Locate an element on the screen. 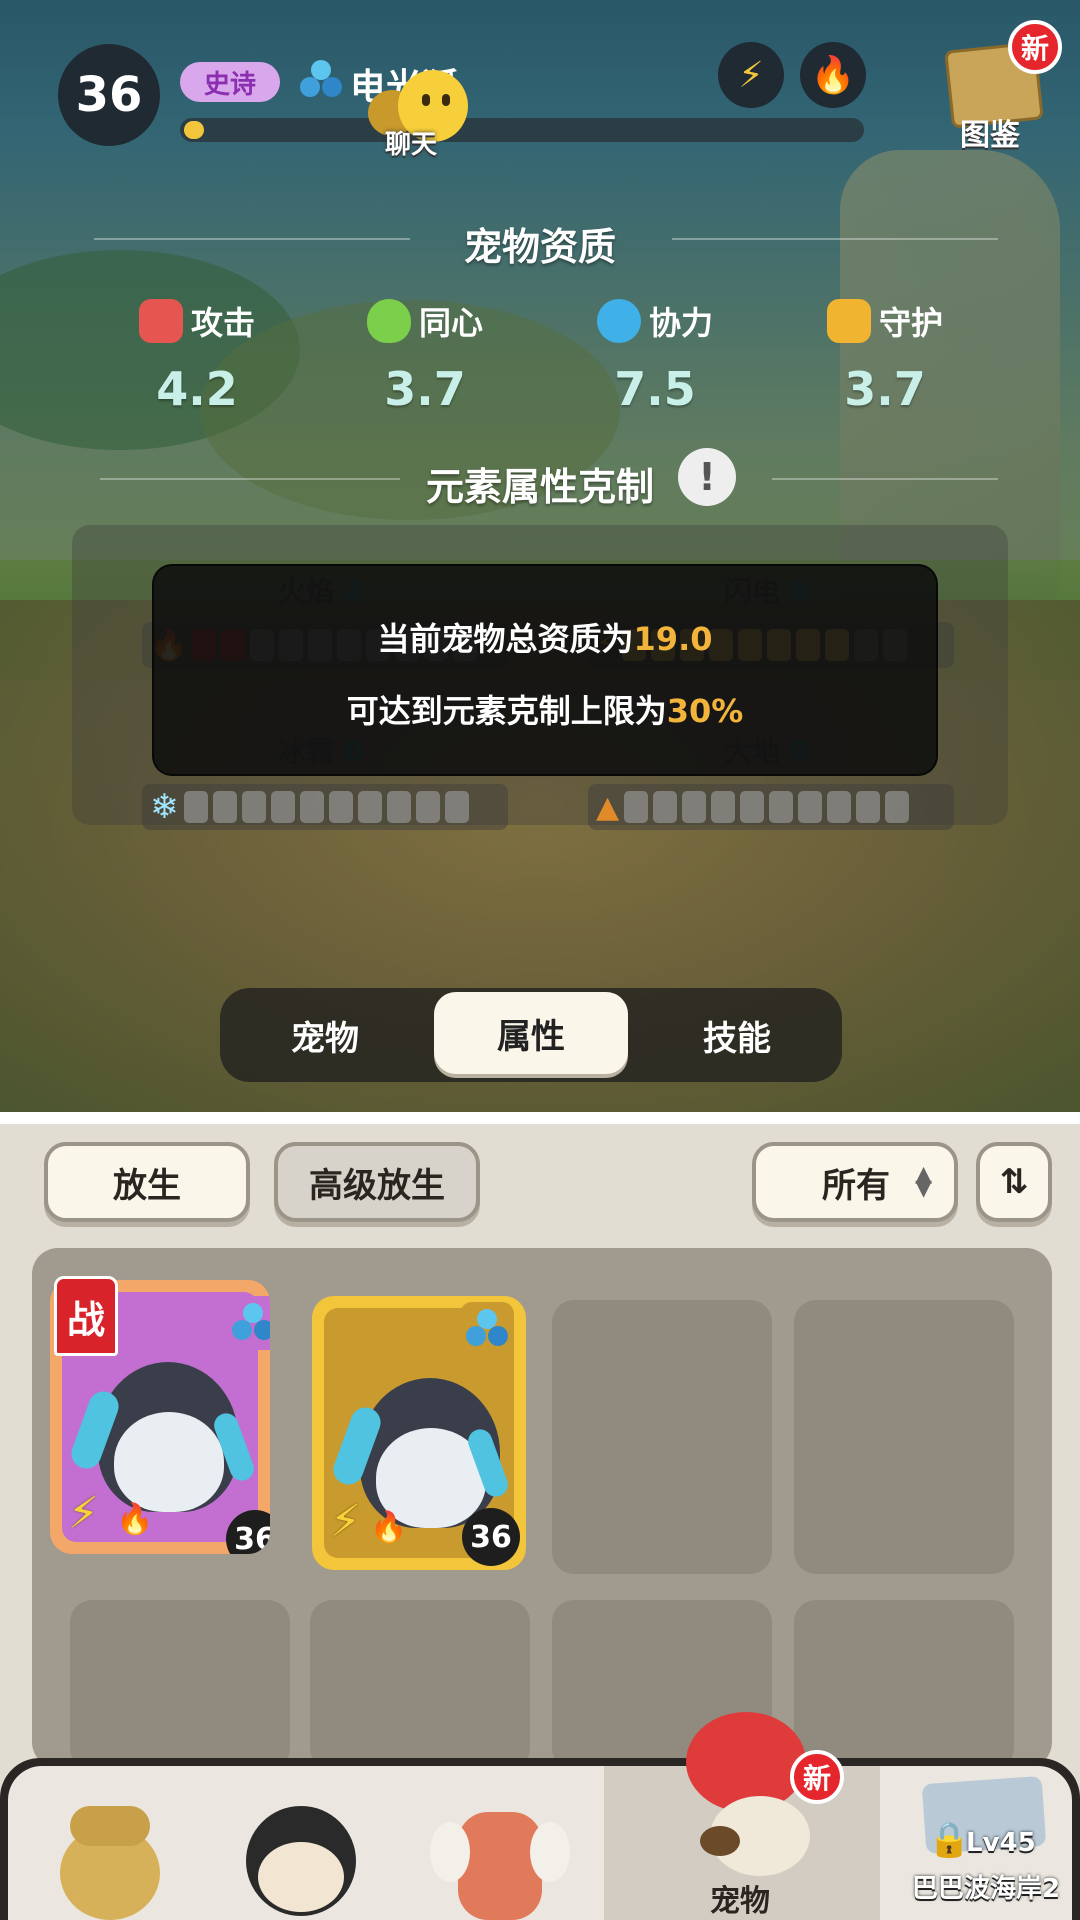 Image resolution: width=1080 pixels, height=1920 pixels. advanced-release-button: 高级放生 is located at coordinates (377, 1182).